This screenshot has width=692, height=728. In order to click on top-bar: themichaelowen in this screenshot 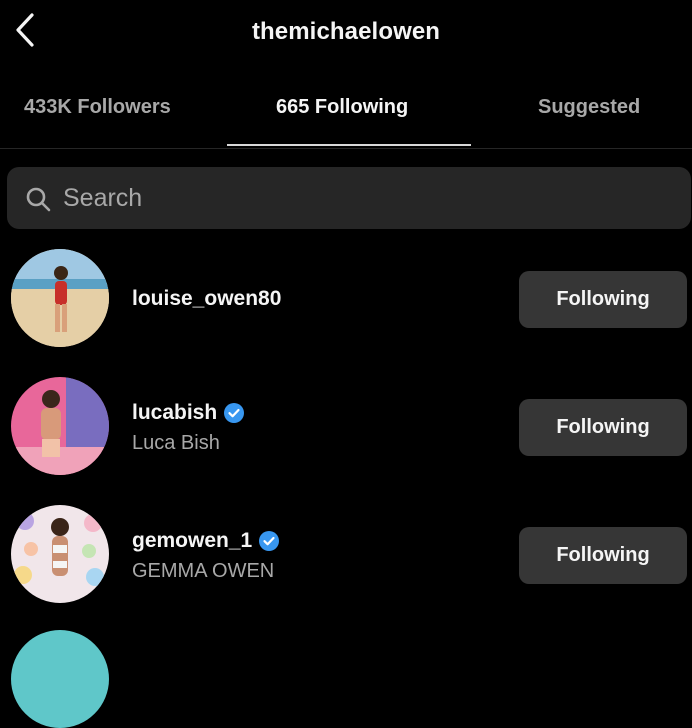, I will do `click(346, 35)`.